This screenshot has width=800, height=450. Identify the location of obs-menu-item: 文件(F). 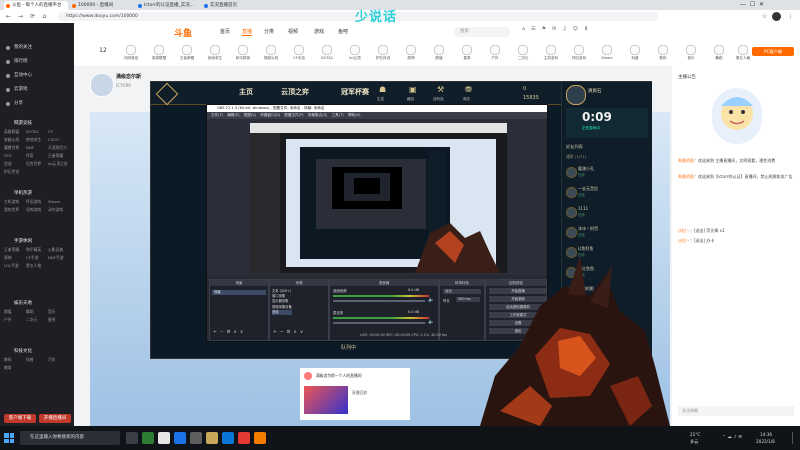
(217, 115).